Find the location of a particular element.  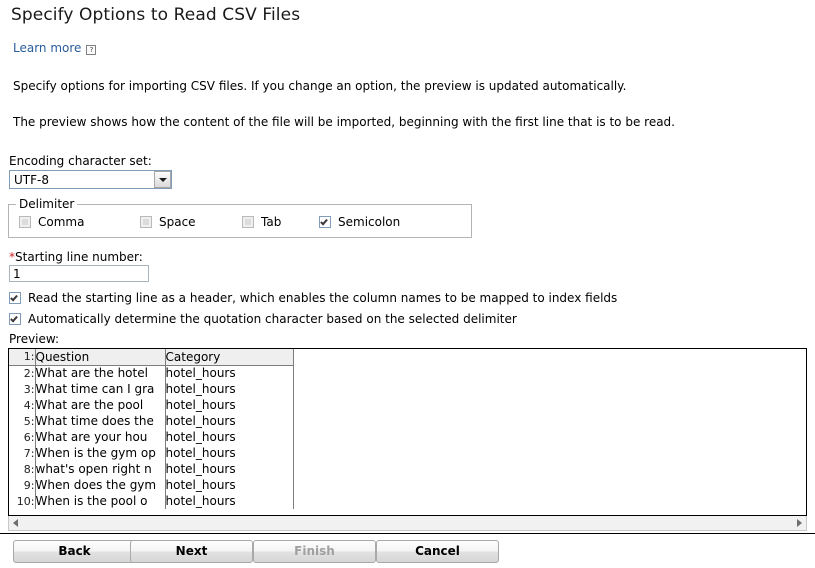

table-row: 4: What are the pool hotel_hours is located at coordinates (151, 405).